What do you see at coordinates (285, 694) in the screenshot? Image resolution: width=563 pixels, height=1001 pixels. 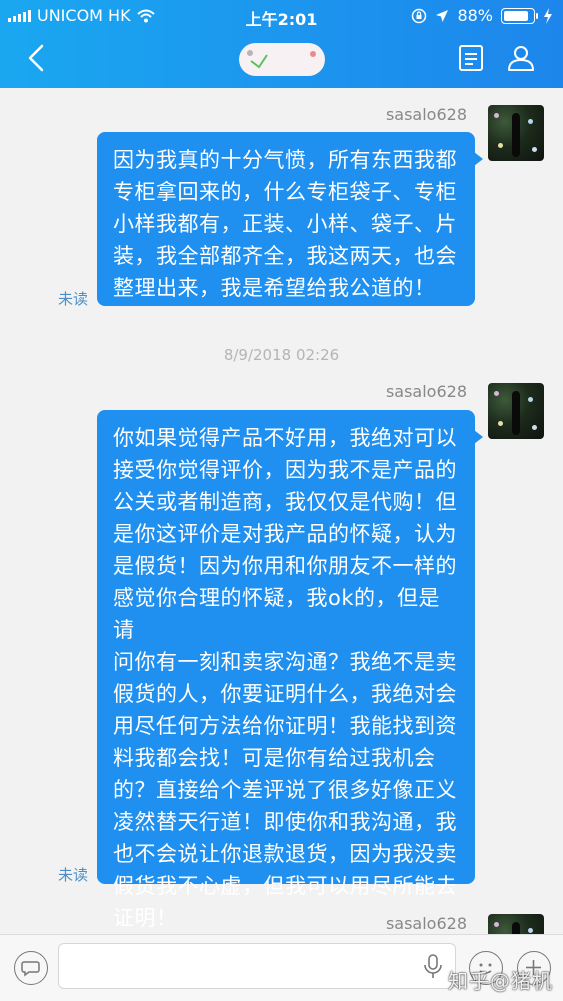 I see `message-line: 假货的人，你要证明什么，我绝对会` at bounding box center [285, 694].